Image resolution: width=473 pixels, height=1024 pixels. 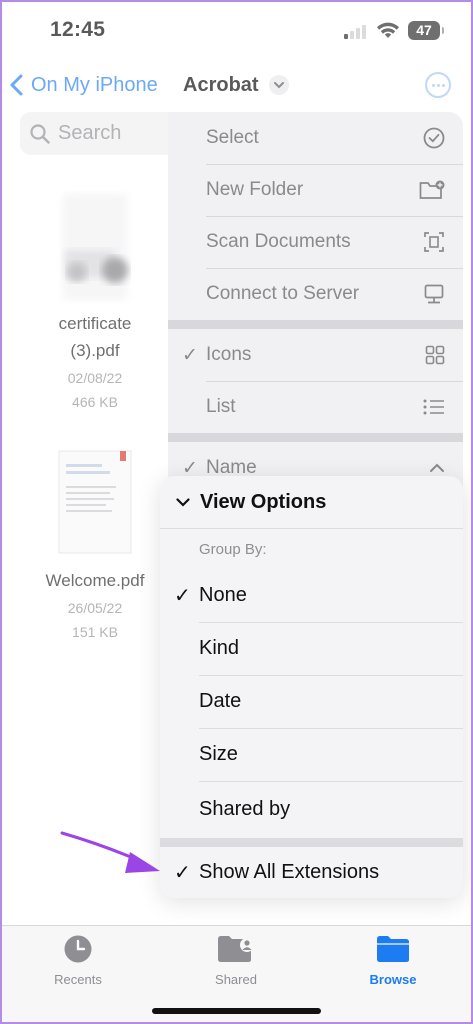 I want to click on tab-browse: Browse, so click(x=393, y=959).